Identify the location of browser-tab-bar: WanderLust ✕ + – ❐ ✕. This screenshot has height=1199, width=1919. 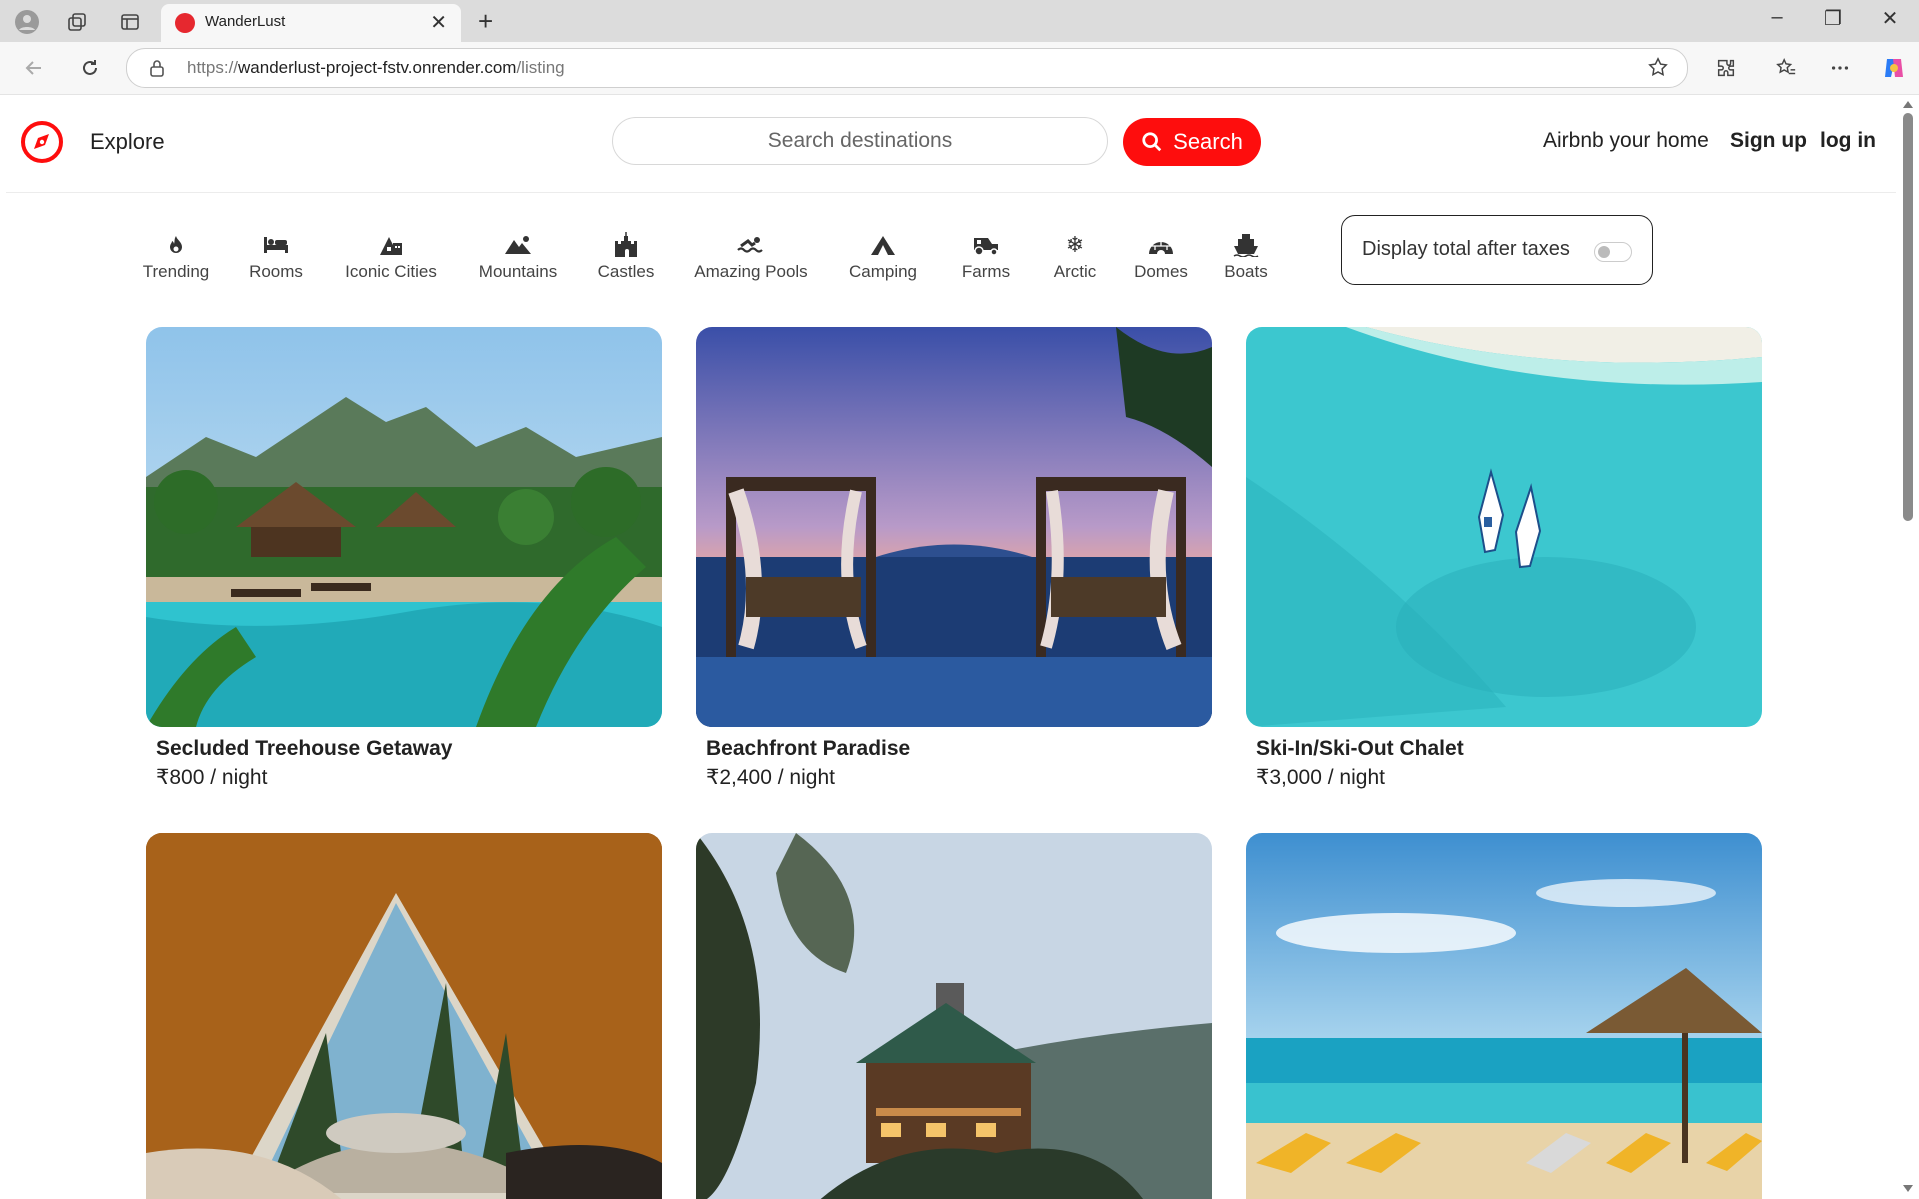
(959, 21).